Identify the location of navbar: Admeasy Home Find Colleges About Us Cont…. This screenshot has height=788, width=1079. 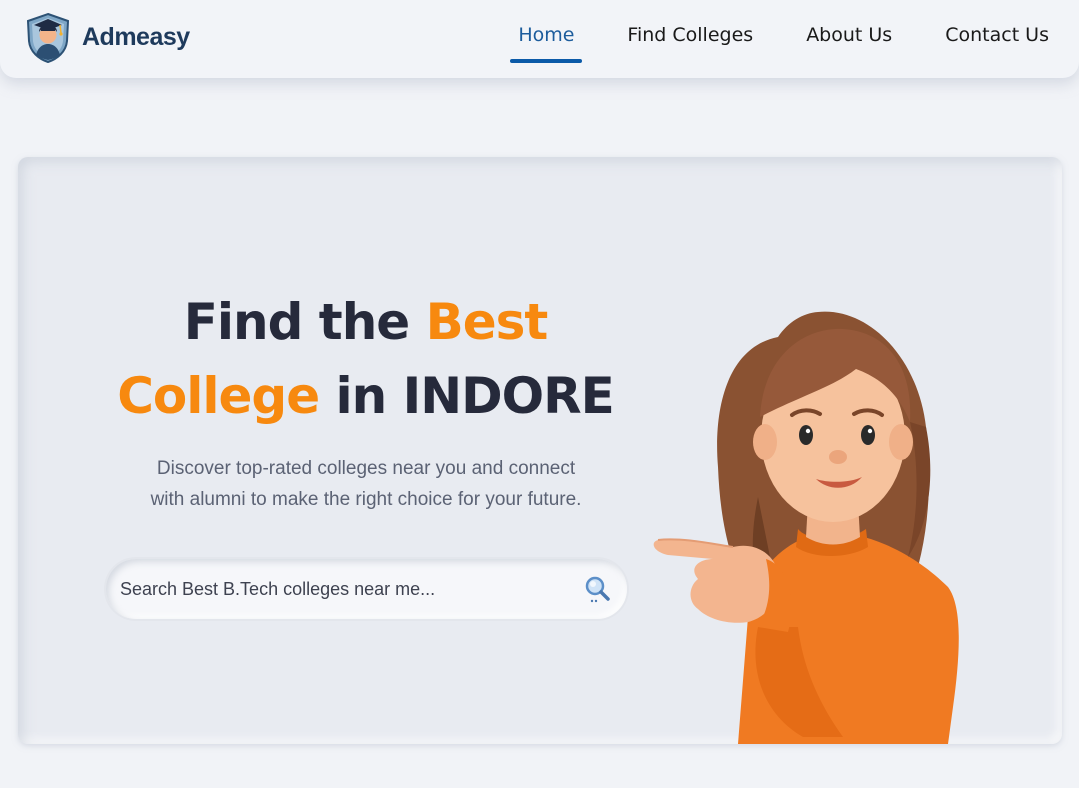
(539, 39).